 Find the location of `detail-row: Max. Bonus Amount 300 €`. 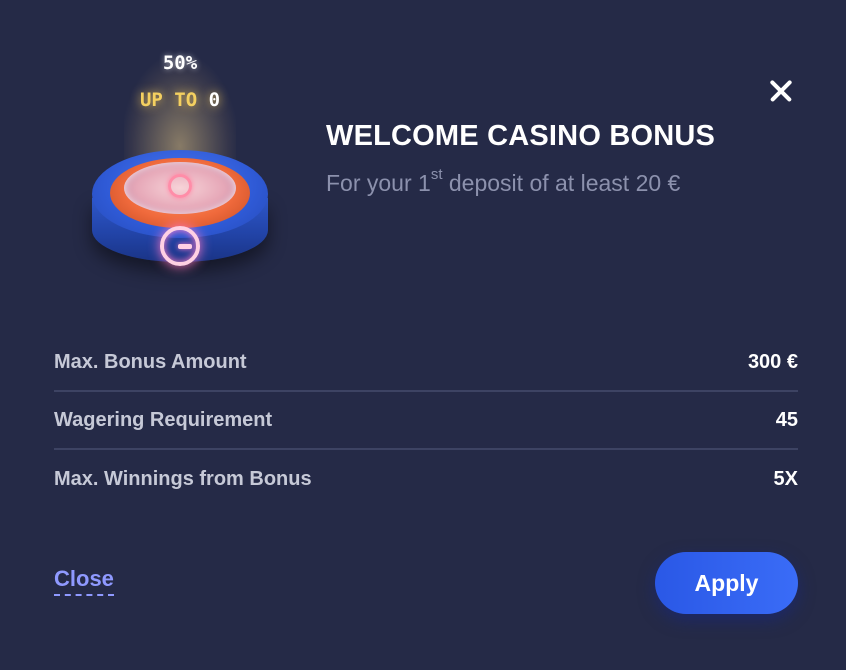

detail-row: Max. Bonus Amount 300 € is located at coordinates (426, 363).